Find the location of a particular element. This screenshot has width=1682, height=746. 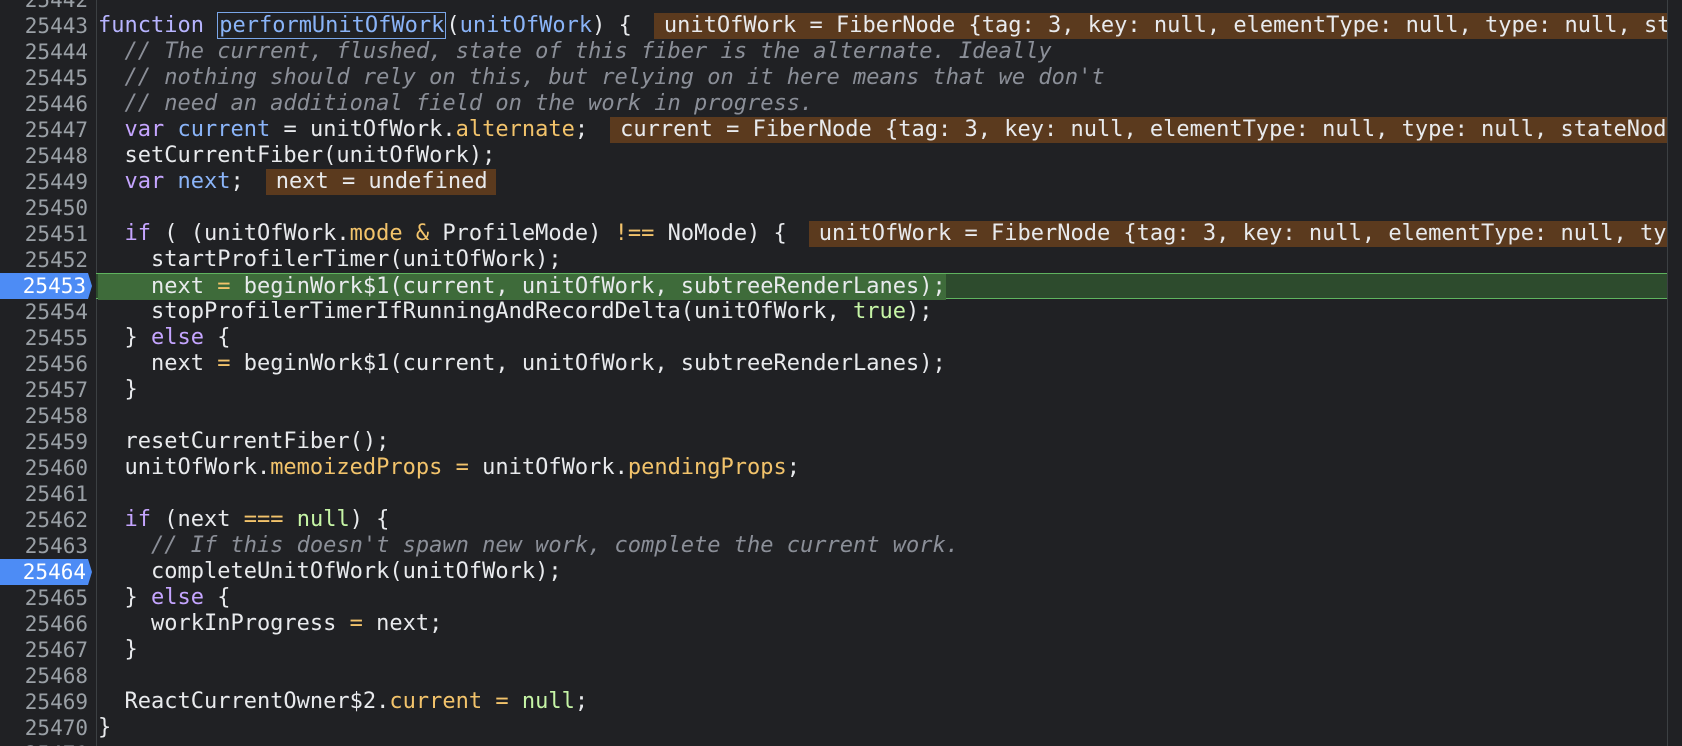

line-number: 25458 is located at coordinates (44, 416).